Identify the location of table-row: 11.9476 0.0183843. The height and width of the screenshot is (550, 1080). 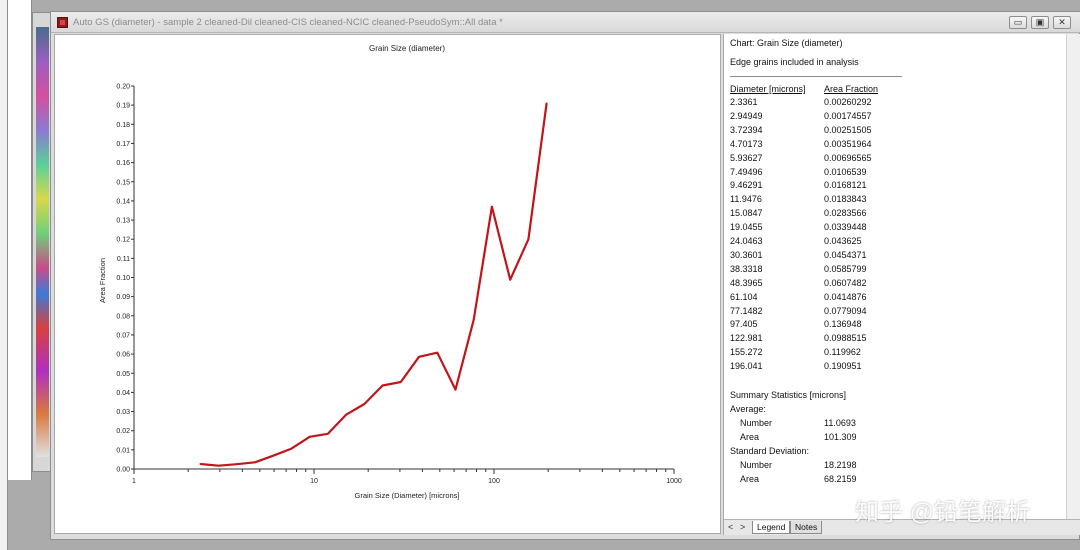
(844, 201).